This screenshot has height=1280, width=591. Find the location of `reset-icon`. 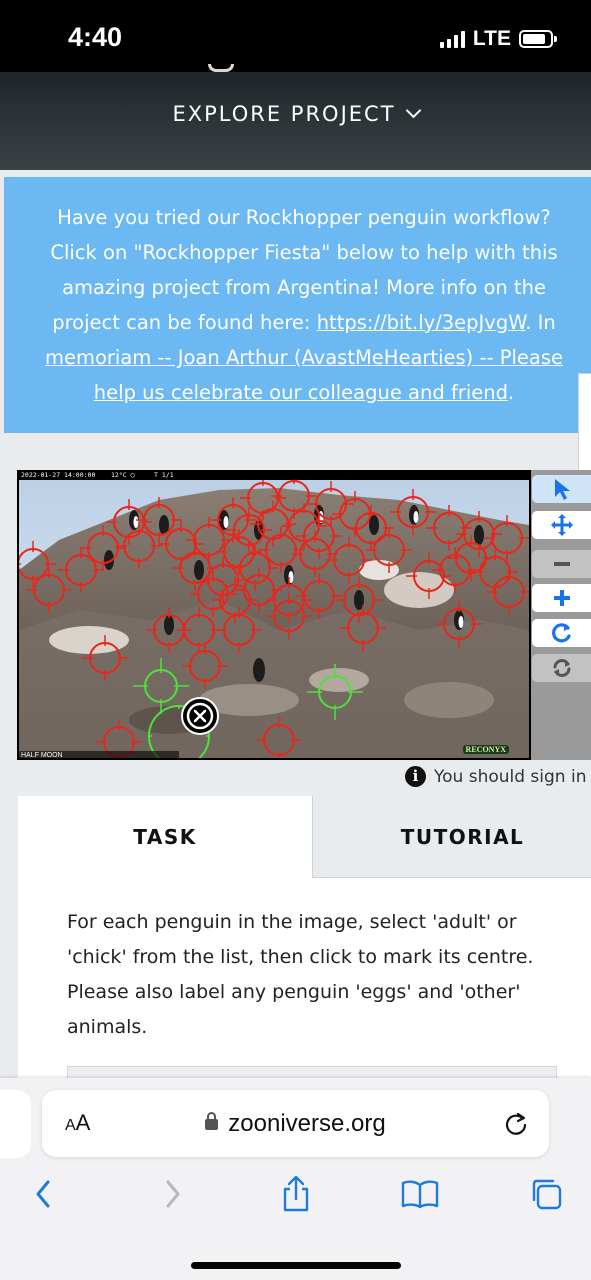

reset-icon is located at coordinates (562, 668).